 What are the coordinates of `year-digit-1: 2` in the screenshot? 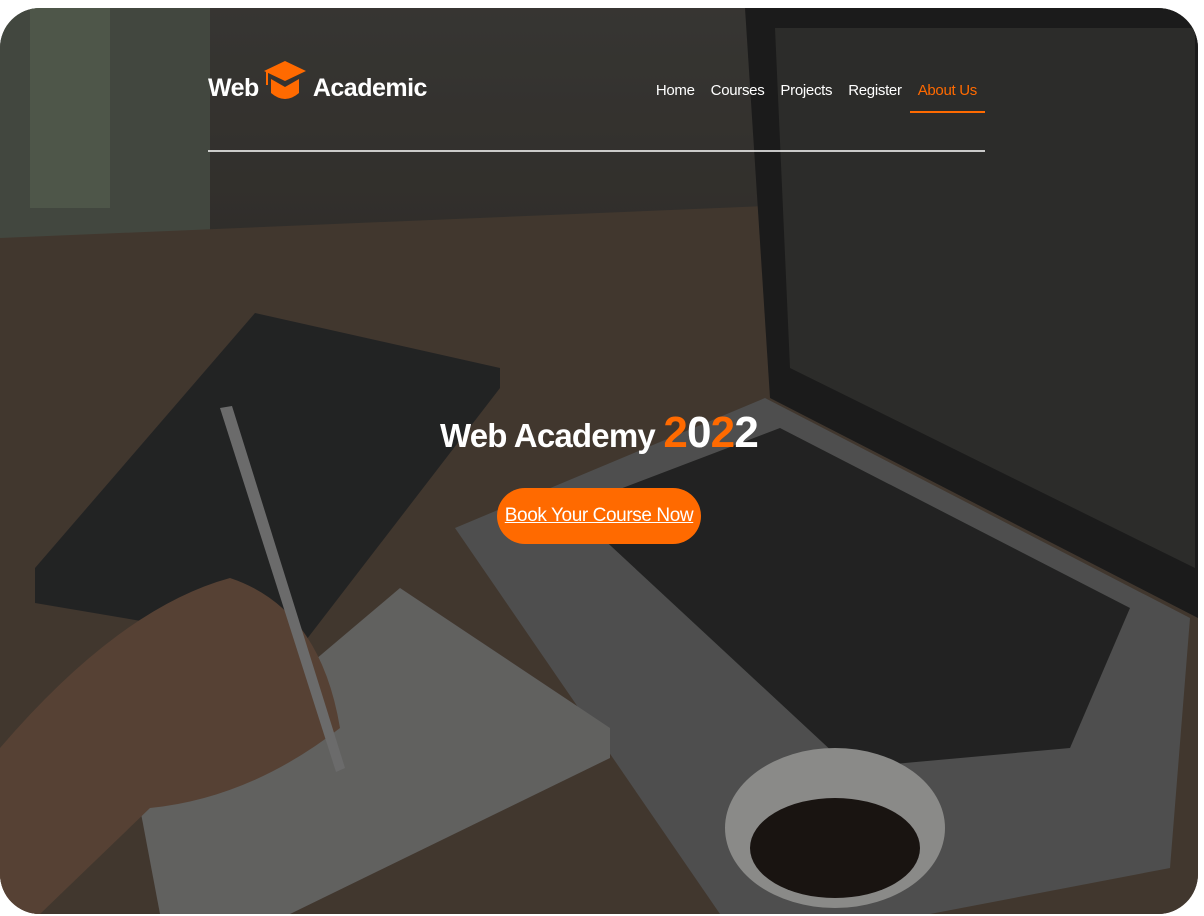 It's located at (675, 432).